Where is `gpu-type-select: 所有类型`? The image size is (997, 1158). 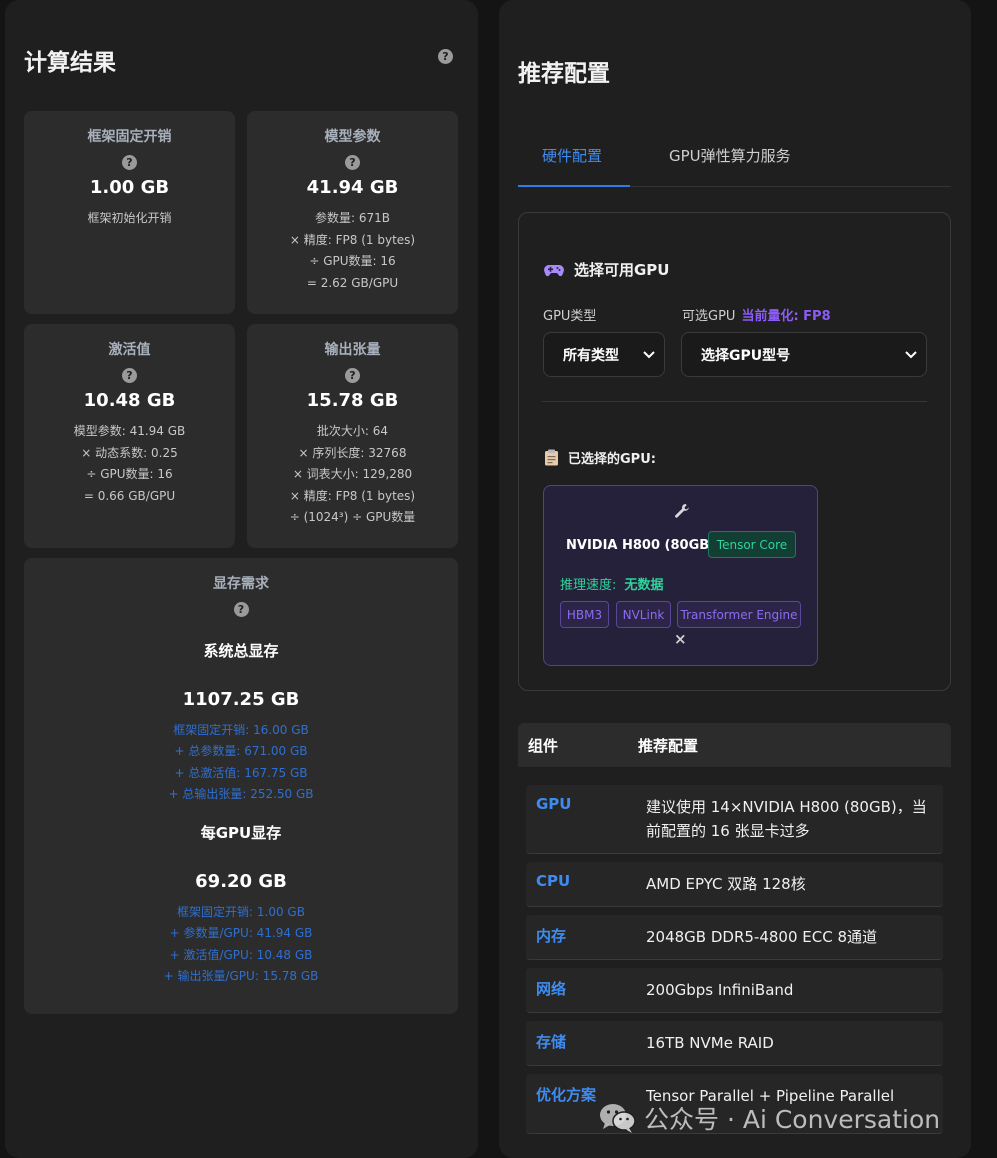
gpu-type-select: 所有类型 is located at coordinates (604, 354).